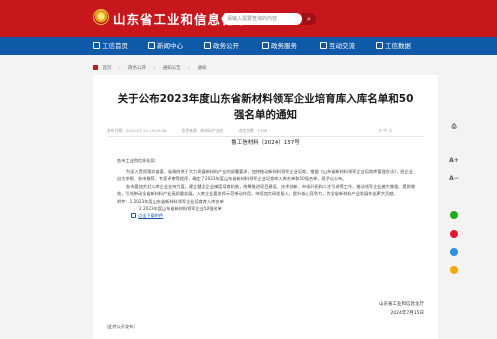 This screenshot has height=339, width=497. I want to click on publish-date: 发布日期：2024-07-23 15:00:08, so click(137, 130).